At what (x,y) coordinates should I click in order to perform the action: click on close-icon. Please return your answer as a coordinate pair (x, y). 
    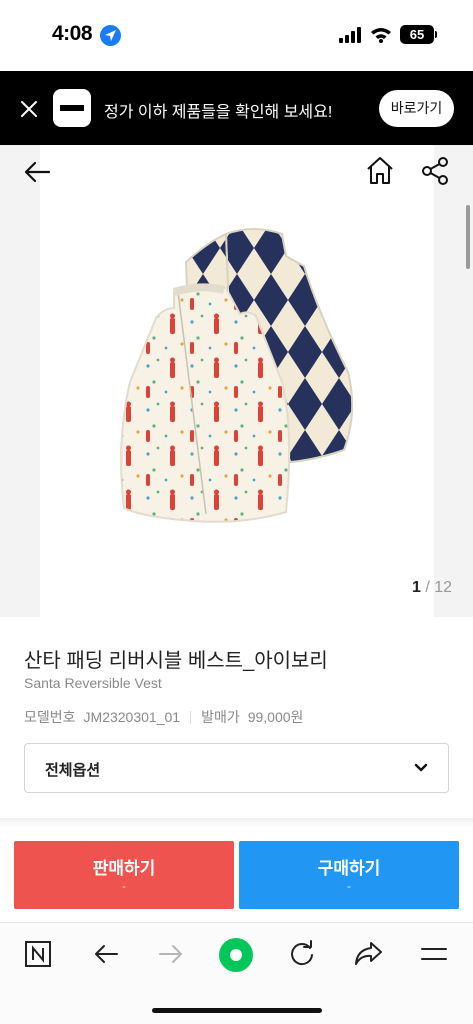
    Looking at the image, I should click on (29, 109).